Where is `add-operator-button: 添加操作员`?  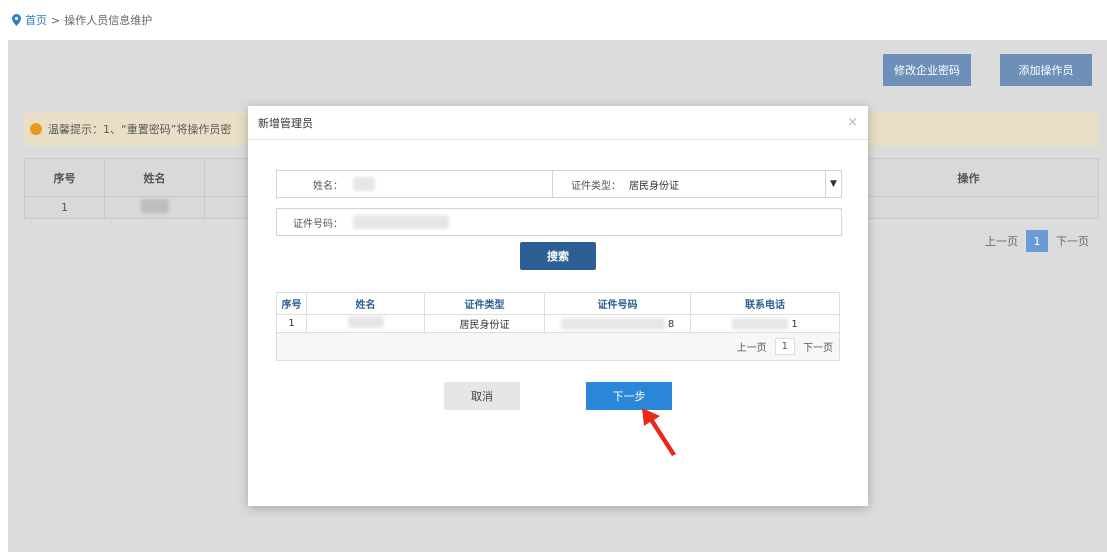 add-operator-button: 添加操作员 is located at coordinates (1046, 70).